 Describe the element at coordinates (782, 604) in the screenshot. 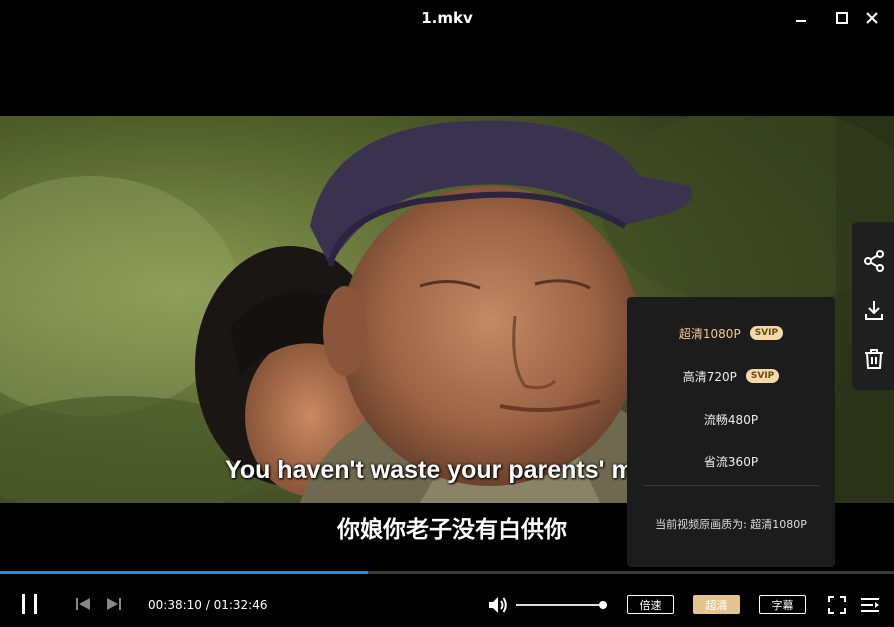

I see `subtitle-button: 字幕` at that location.